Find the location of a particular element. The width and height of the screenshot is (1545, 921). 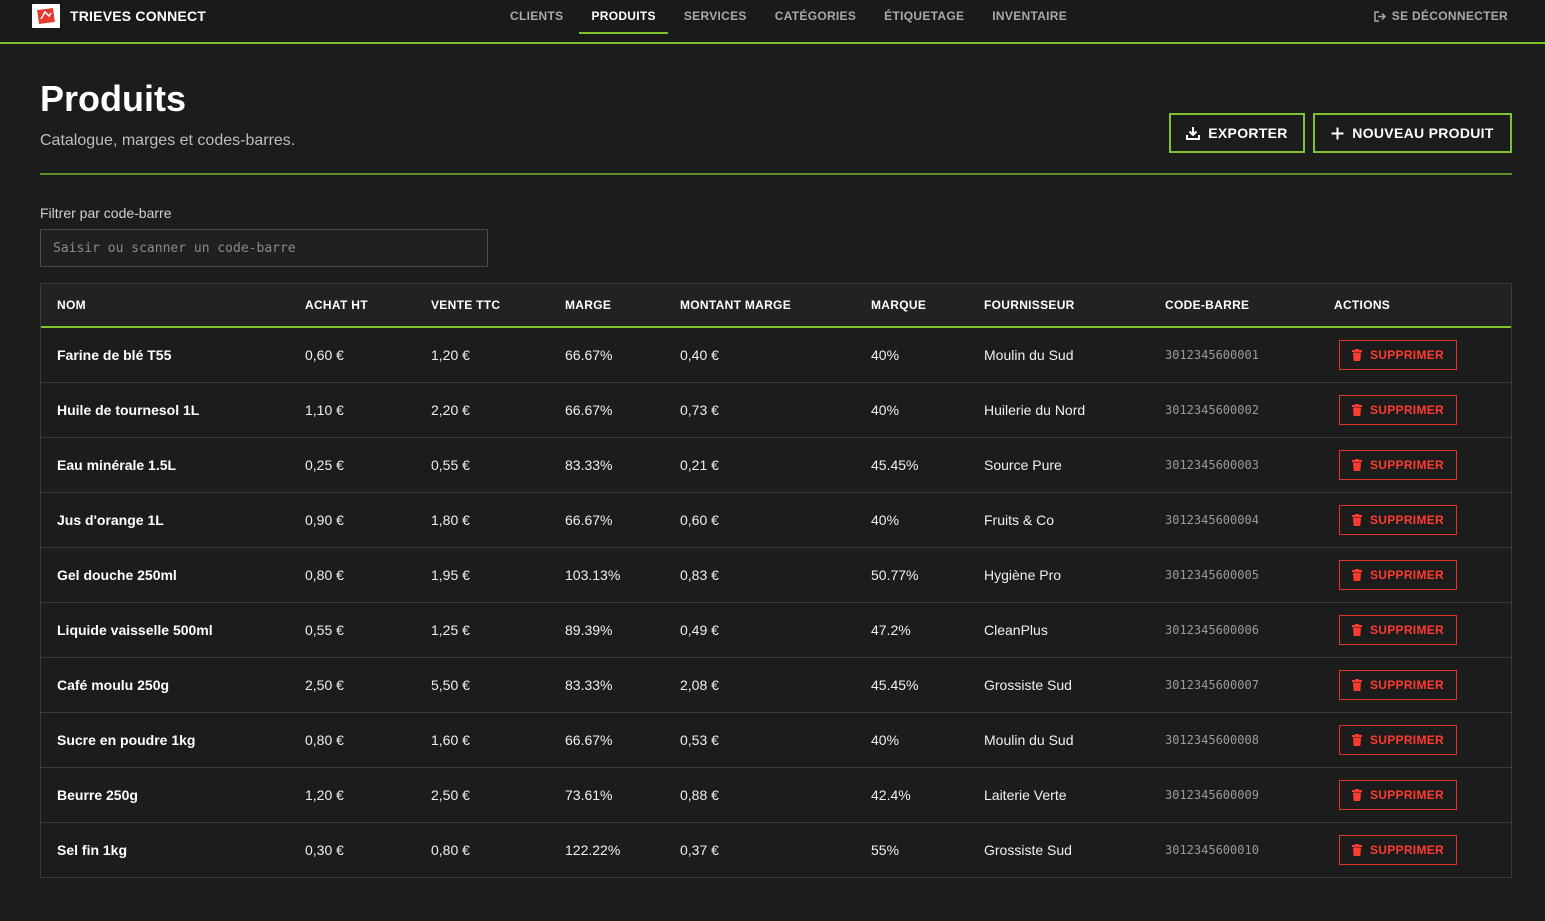

column-header-fournisseur: FOURNISSEUR is located at coordinates (1029, 305).